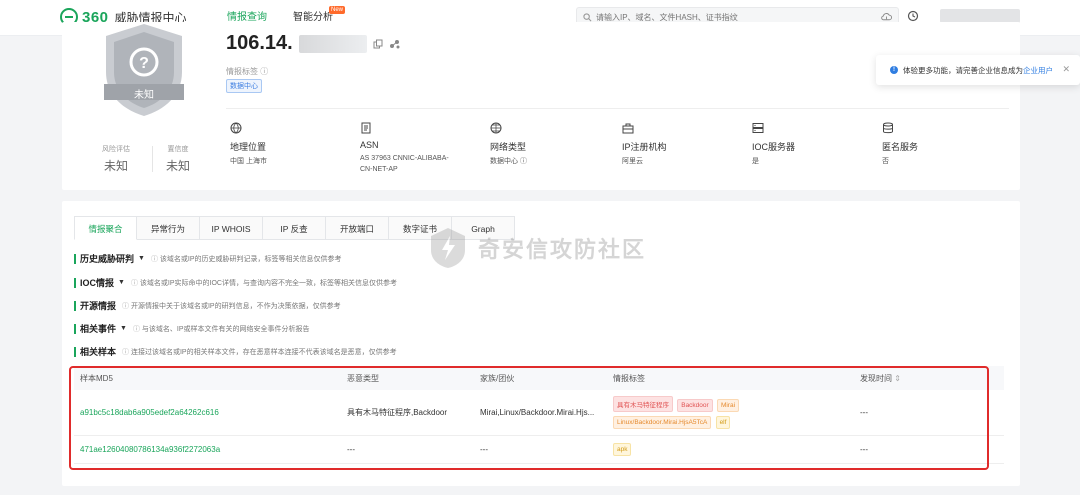 The height and width of the screenshot is (495, 1080). What do you see at coordinates (508, 147) in the screenshot?
I see `attr-name: 网络类型` at bounding box center [508, 147].